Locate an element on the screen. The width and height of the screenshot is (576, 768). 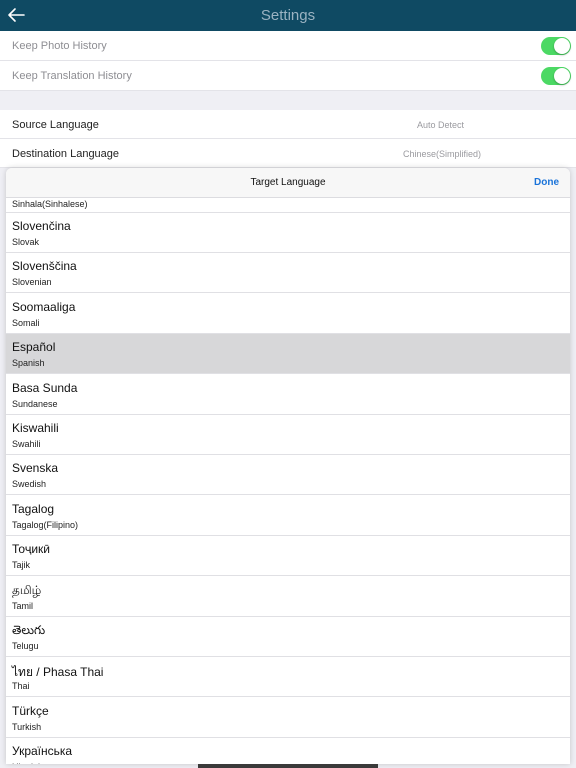
language-item: Türkçe Turkish is located at coordinates (288, 718).